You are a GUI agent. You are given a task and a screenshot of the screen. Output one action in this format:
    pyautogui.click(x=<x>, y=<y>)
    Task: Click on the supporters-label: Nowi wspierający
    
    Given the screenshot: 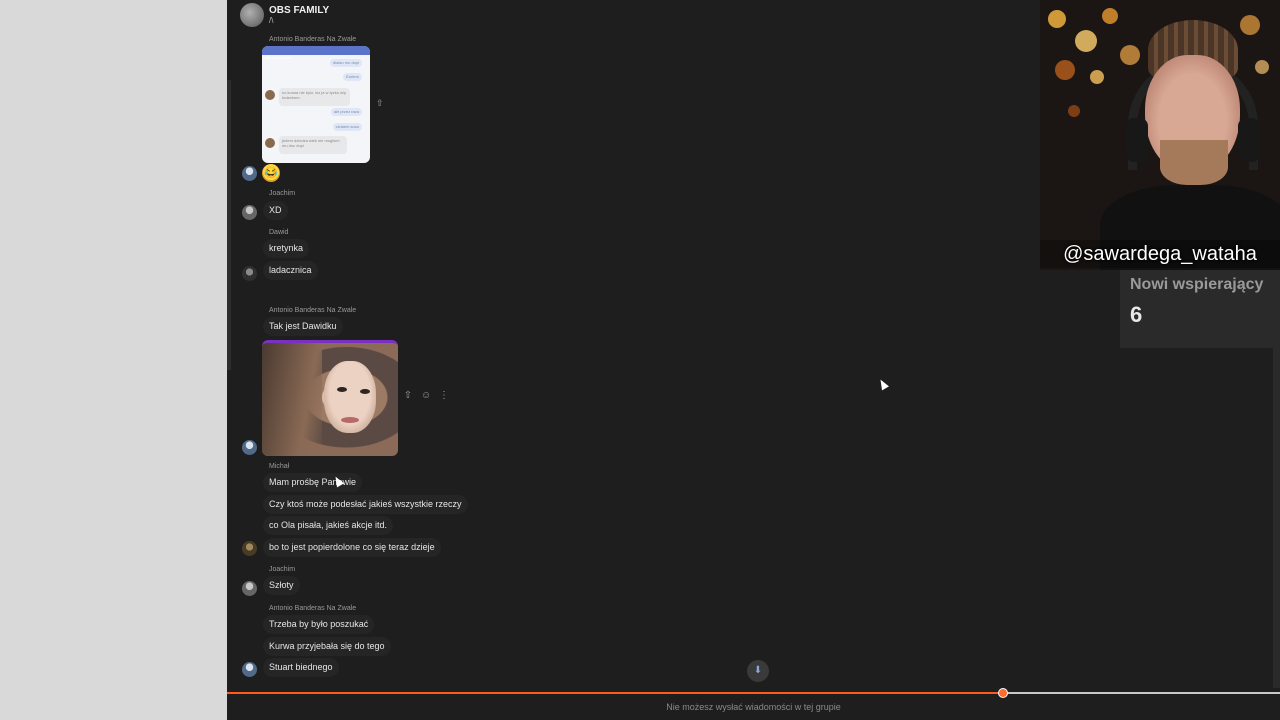 What is the action you would take?
    pyautogui.click(x=1197, y=284)
    